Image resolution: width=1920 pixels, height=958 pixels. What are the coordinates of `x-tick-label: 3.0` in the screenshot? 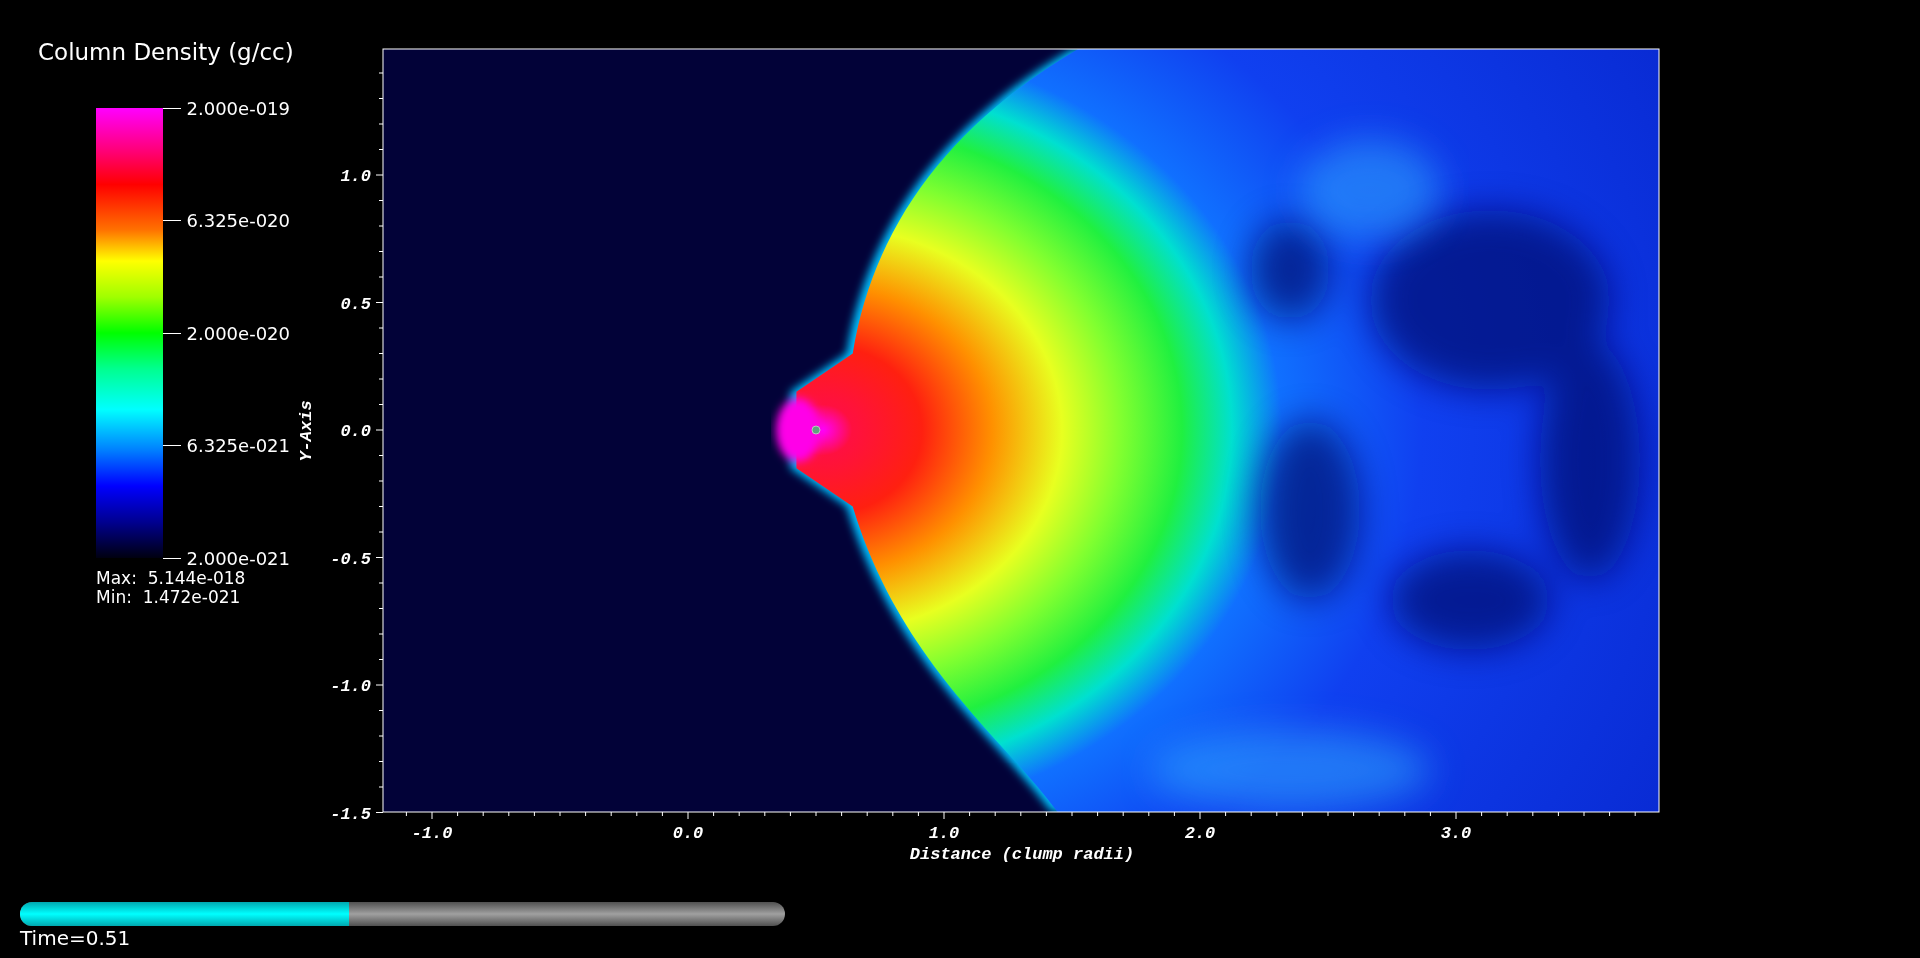 It's located at (1456, 833).